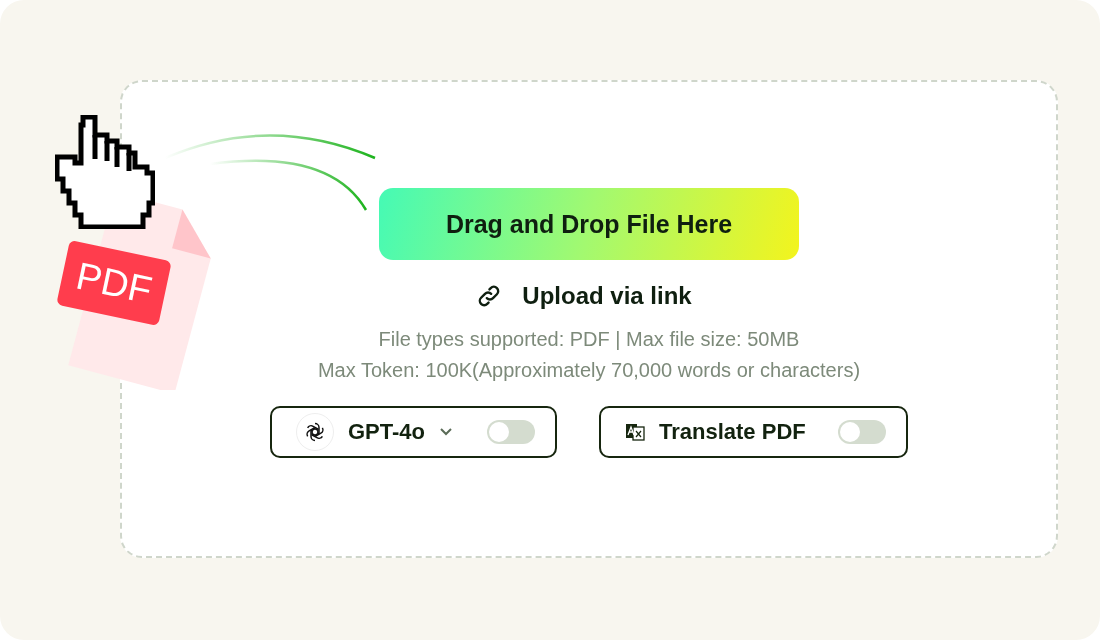 The height and width of the screenshot is (640, 1100). What do you see at coordinates (105, 172) in the screenshot?
I see `pointer-hand-icon` at bounding box center [105, 172].